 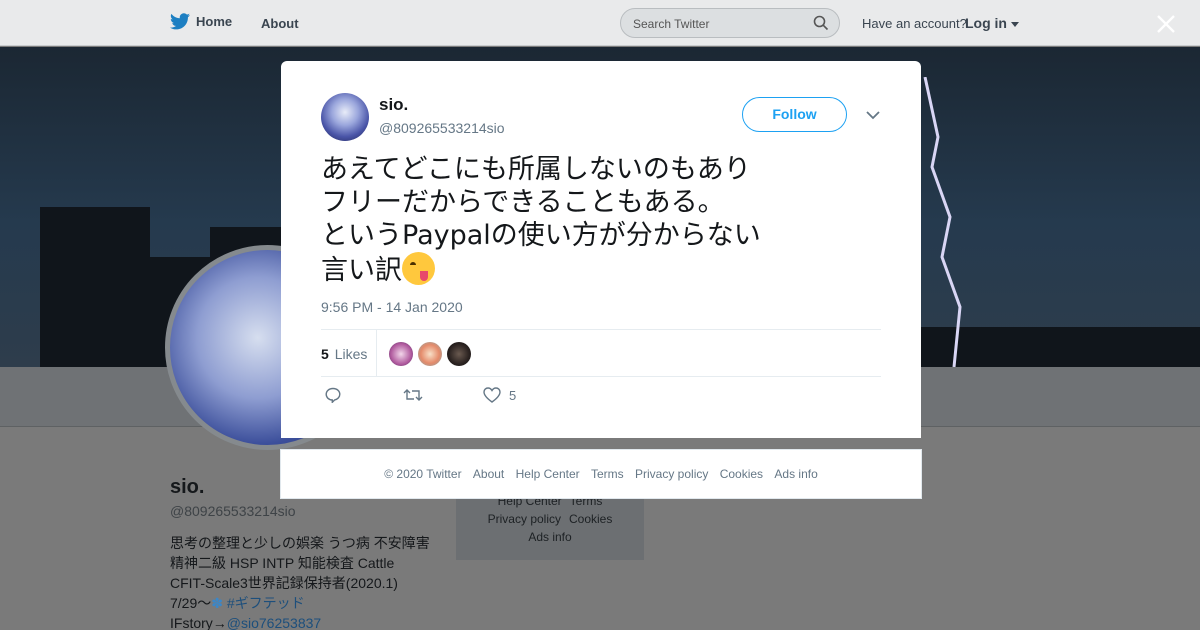 I want to click on bio-line: 精神二級 HSP INTP 知能検査 Cattle, so click(x=282, y=563).